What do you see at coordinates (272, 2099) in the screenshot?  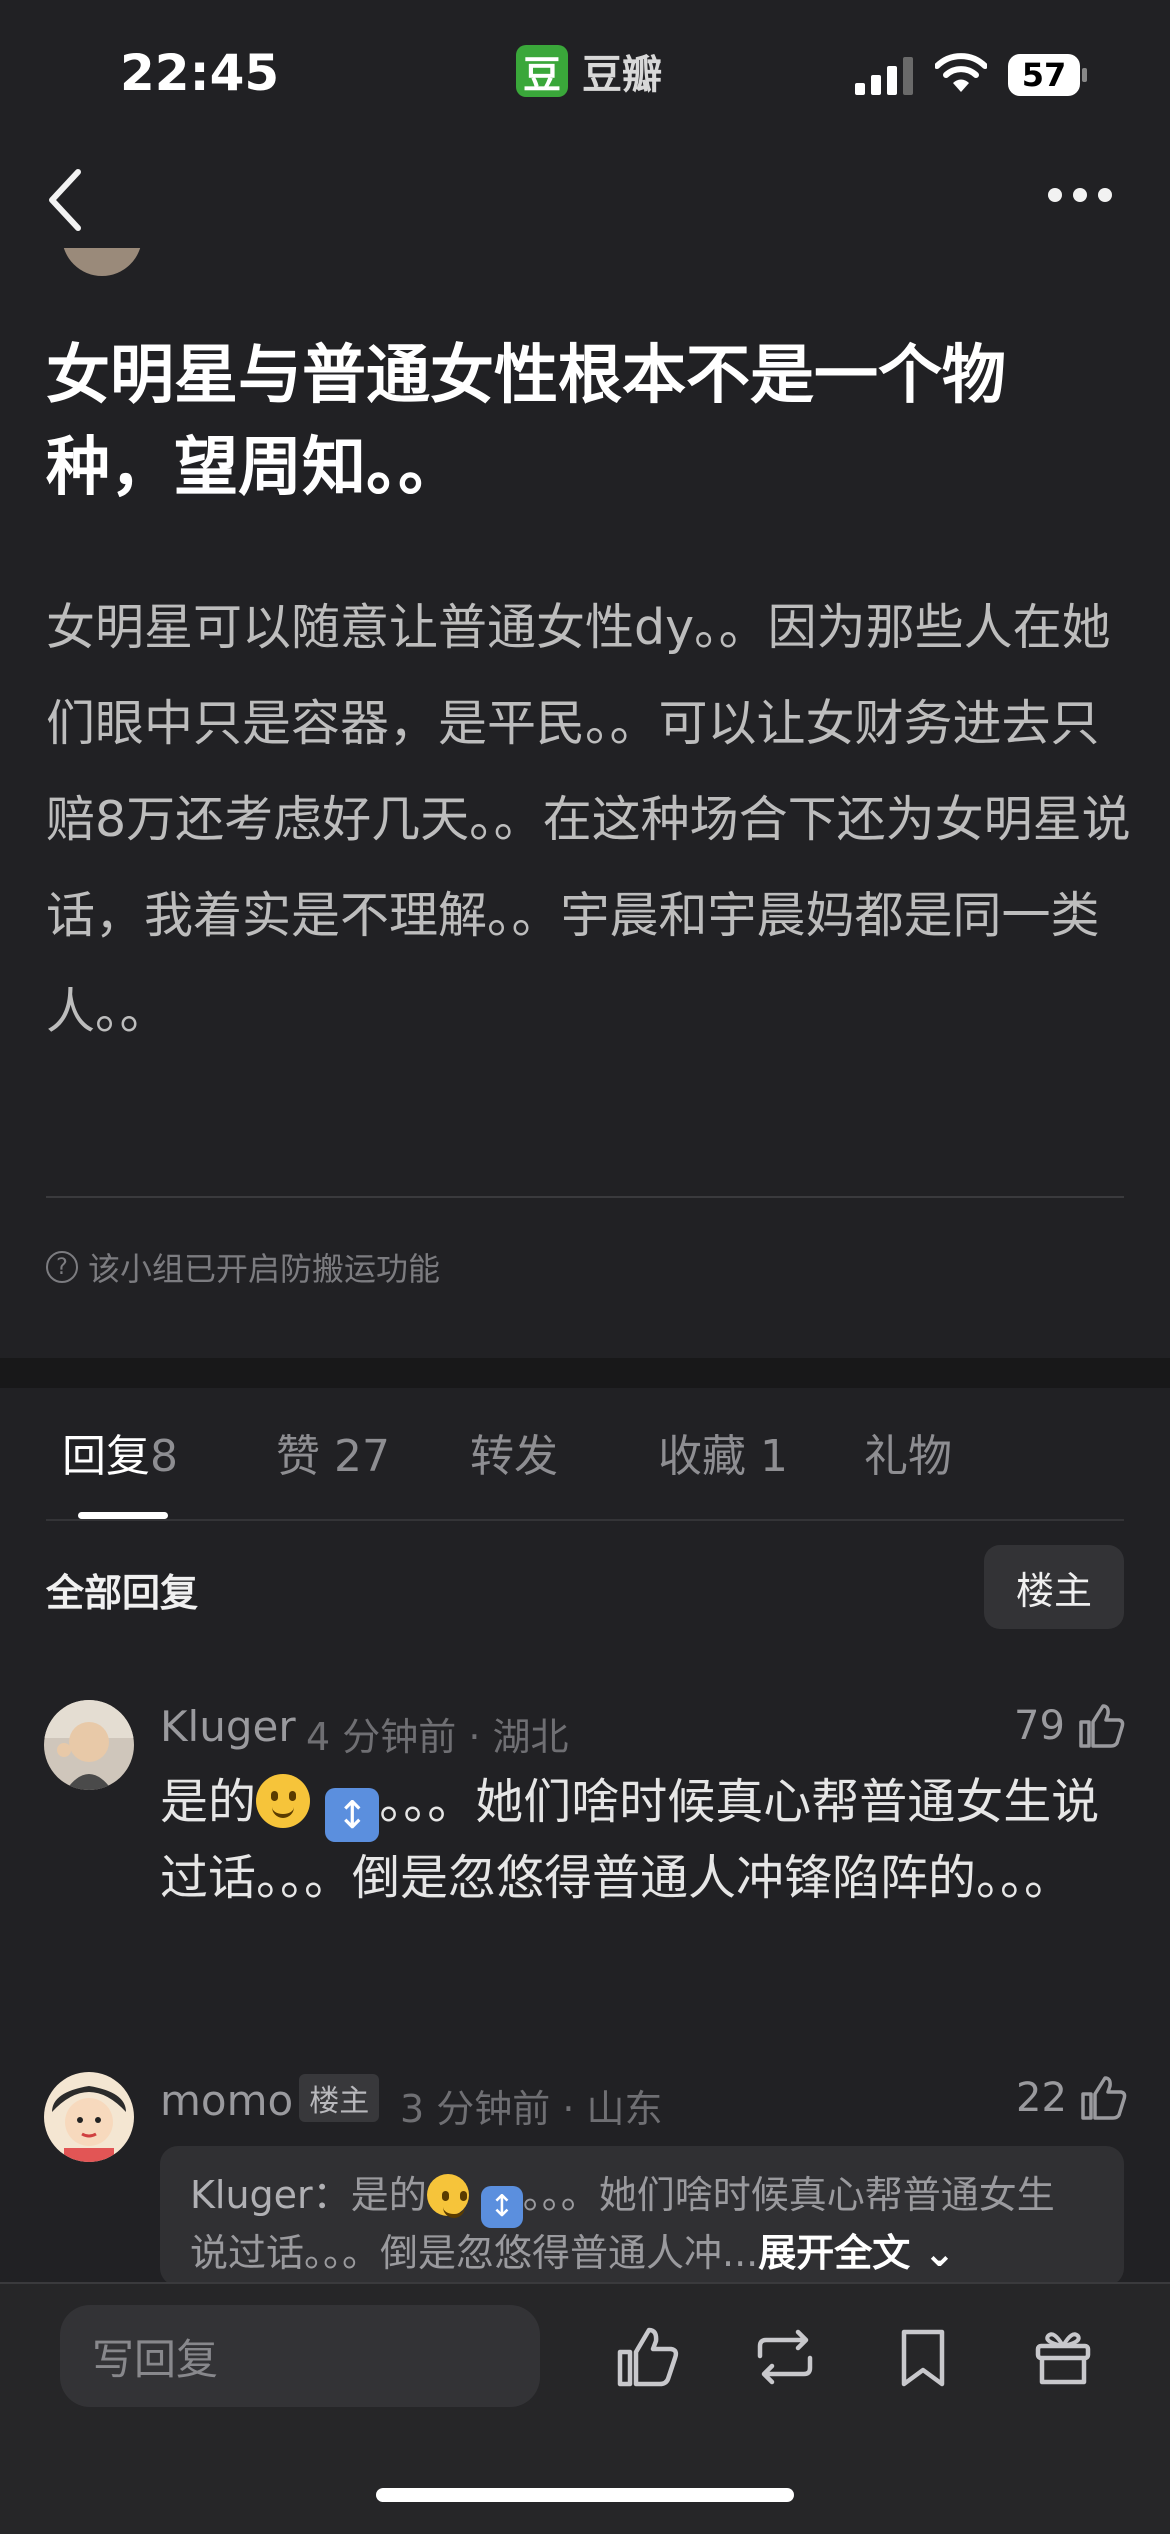 I see `comment-author: momo 楼主` at bounding box center [272, 2099].